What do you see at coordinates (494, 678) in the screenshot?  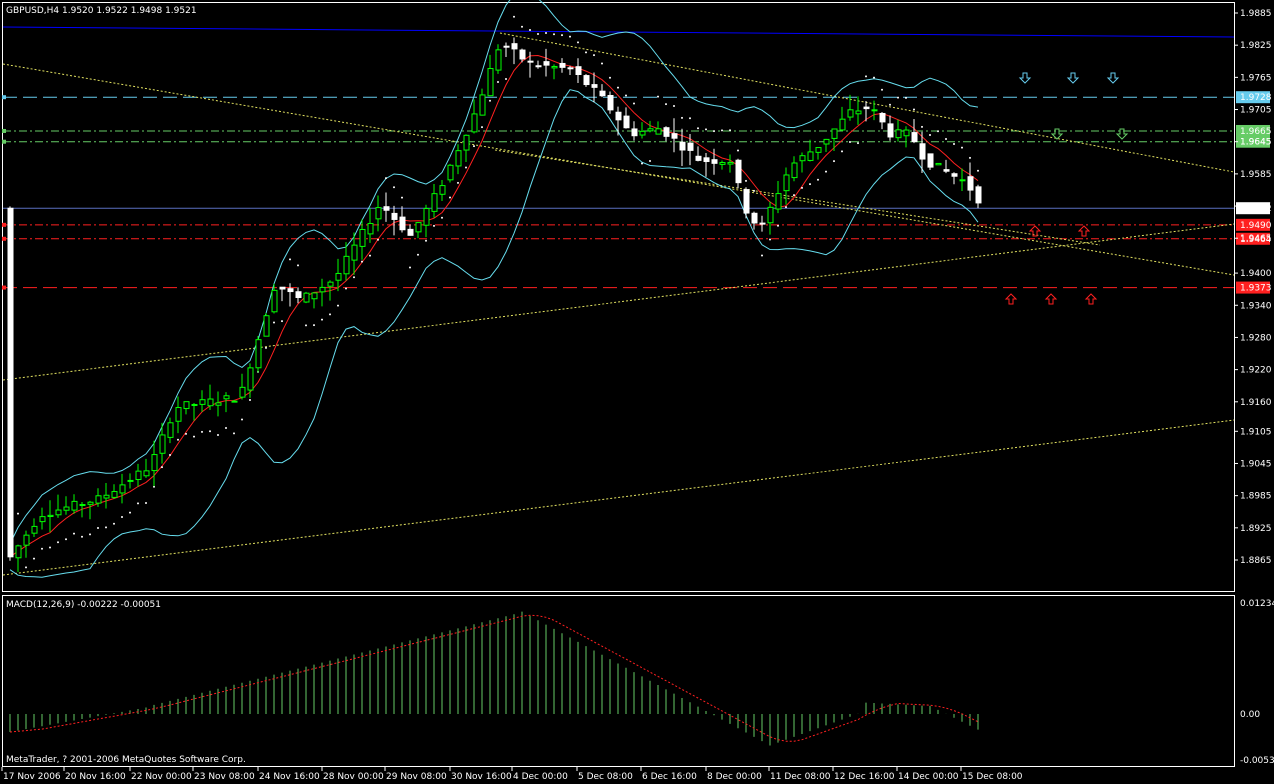 I see `macd-signal-line` at bounding box center [494, 678].